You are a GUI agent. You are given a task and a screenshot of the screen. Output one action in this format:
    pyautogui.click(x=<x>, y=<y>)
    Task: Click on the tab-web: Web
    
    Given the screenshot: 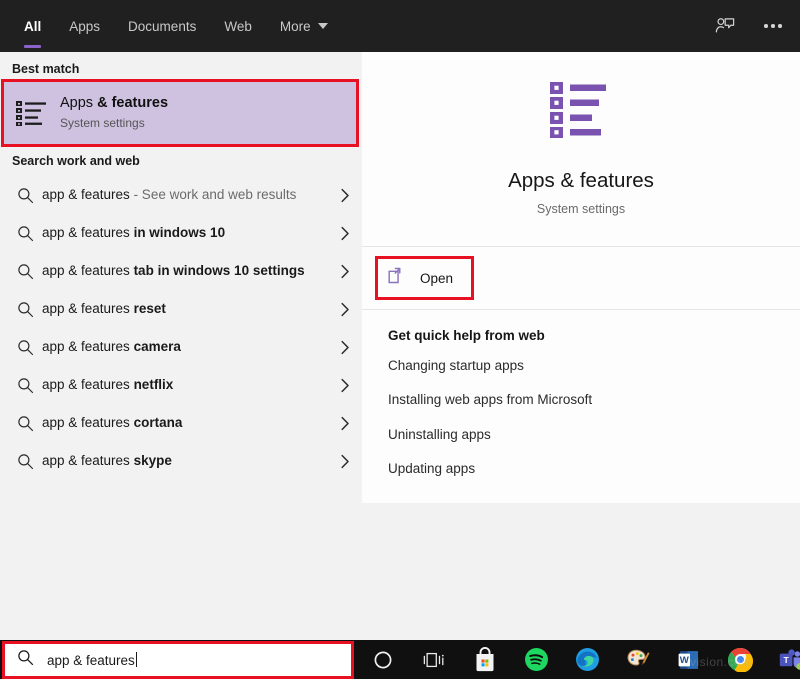 What is the action you would take?
    pyautogui.click(x=238, y=26)
    